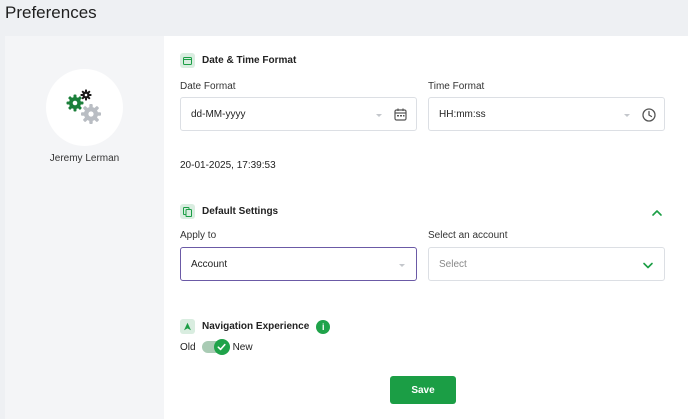  Describe the element at coordinates (298, 114) in the screenshot. I see `date-format-select: dd-MM-yyyy` at that location.